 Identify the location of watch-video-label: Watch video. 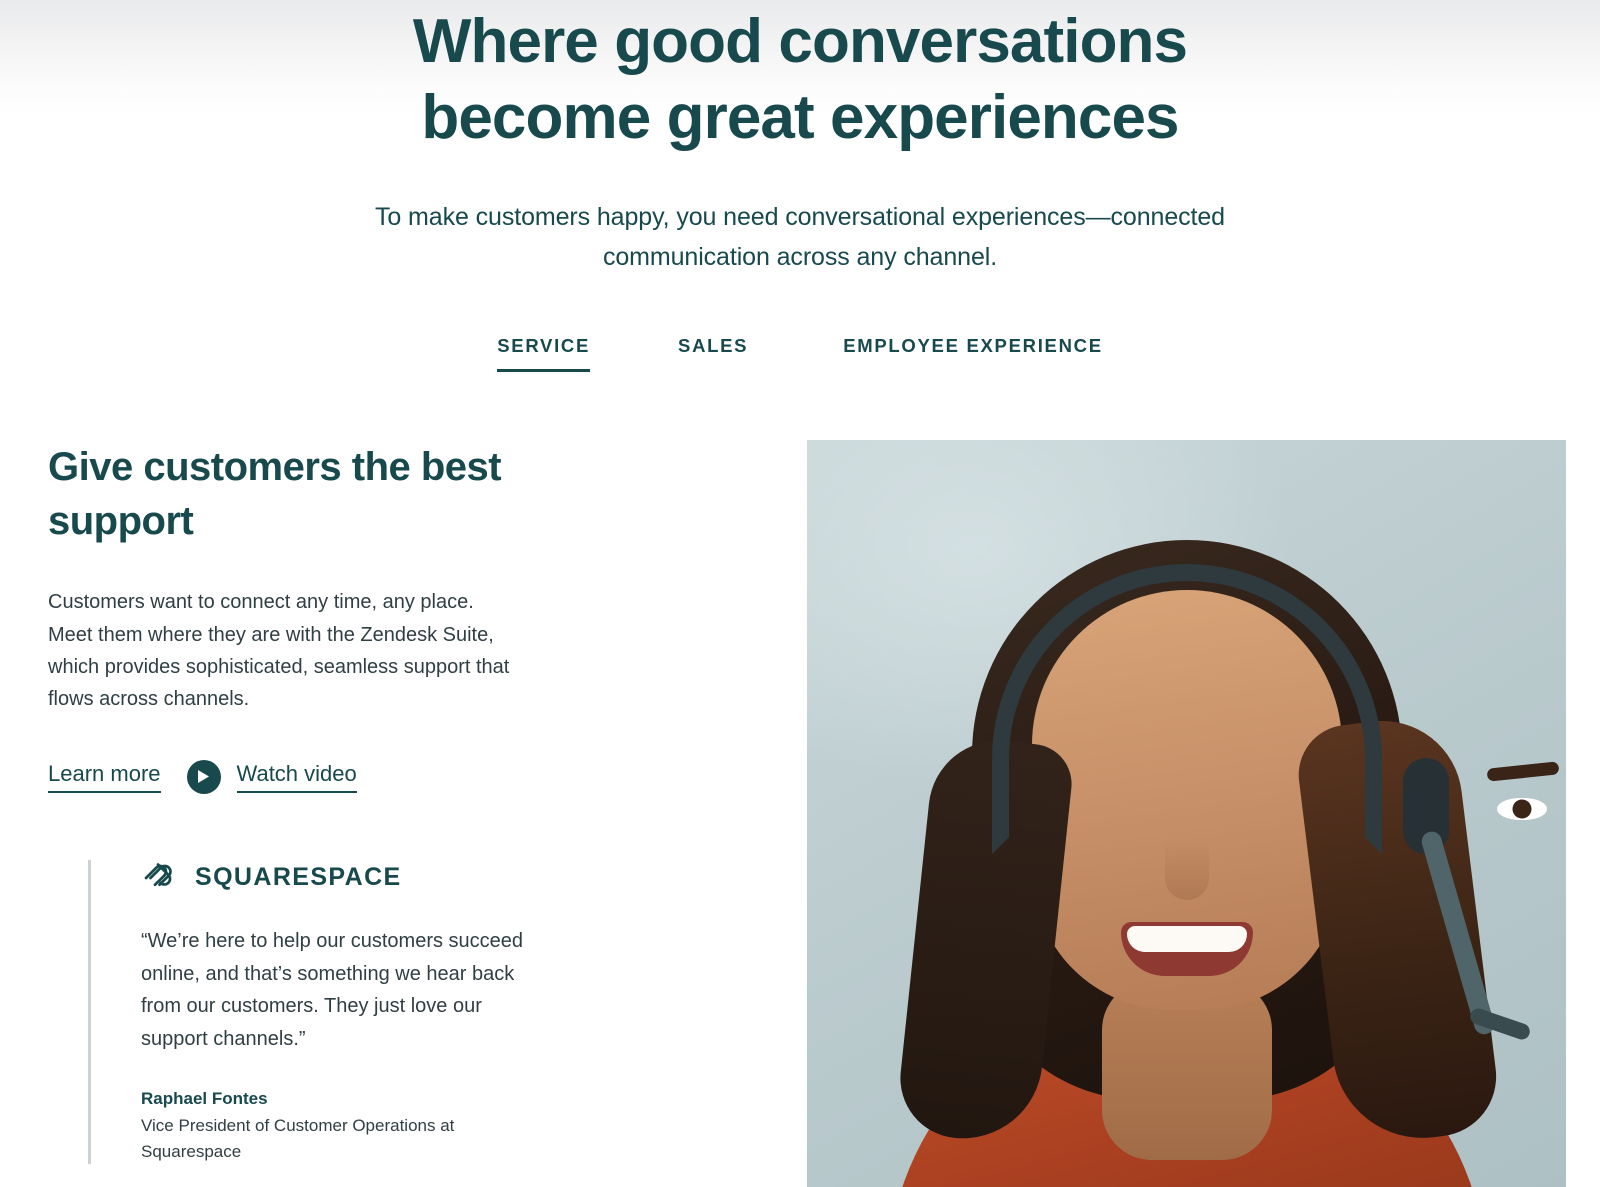
(296, 777).